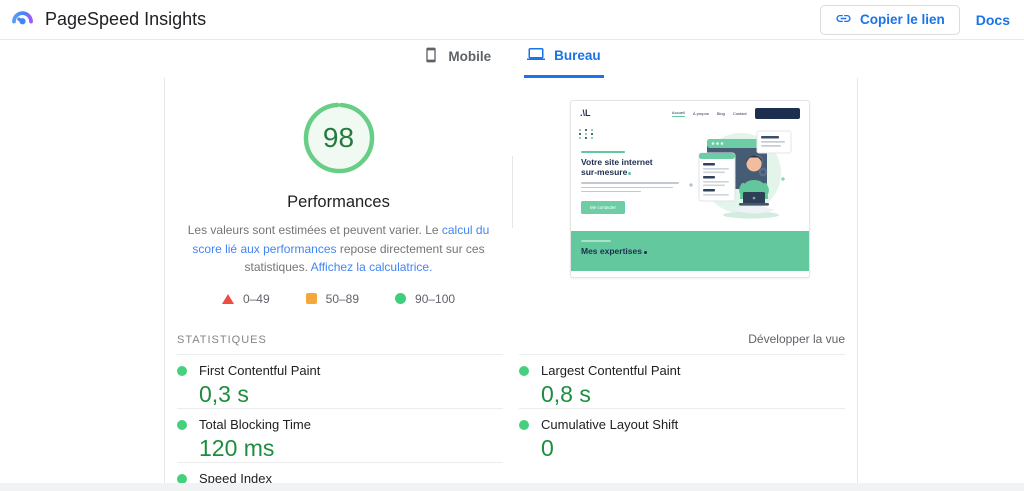  Describe the element at coordinates (547, 448) in the screenshot. I see `metric-value: 0` at that location.